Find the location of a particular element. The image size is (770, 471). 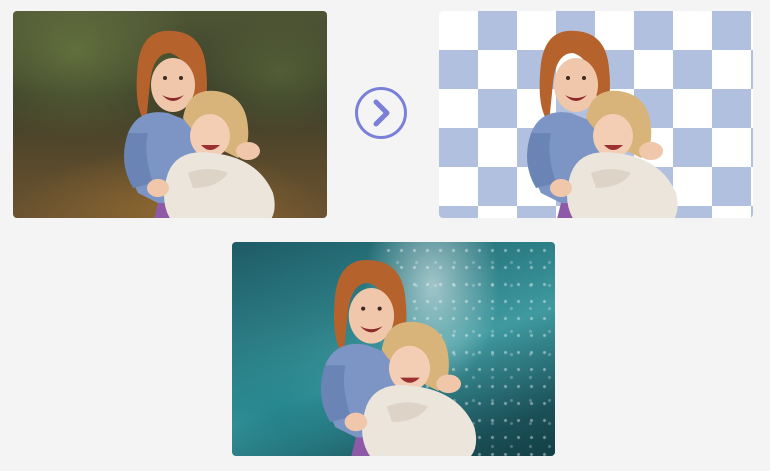

next-arrow-button is located at coordinates (381, 113).